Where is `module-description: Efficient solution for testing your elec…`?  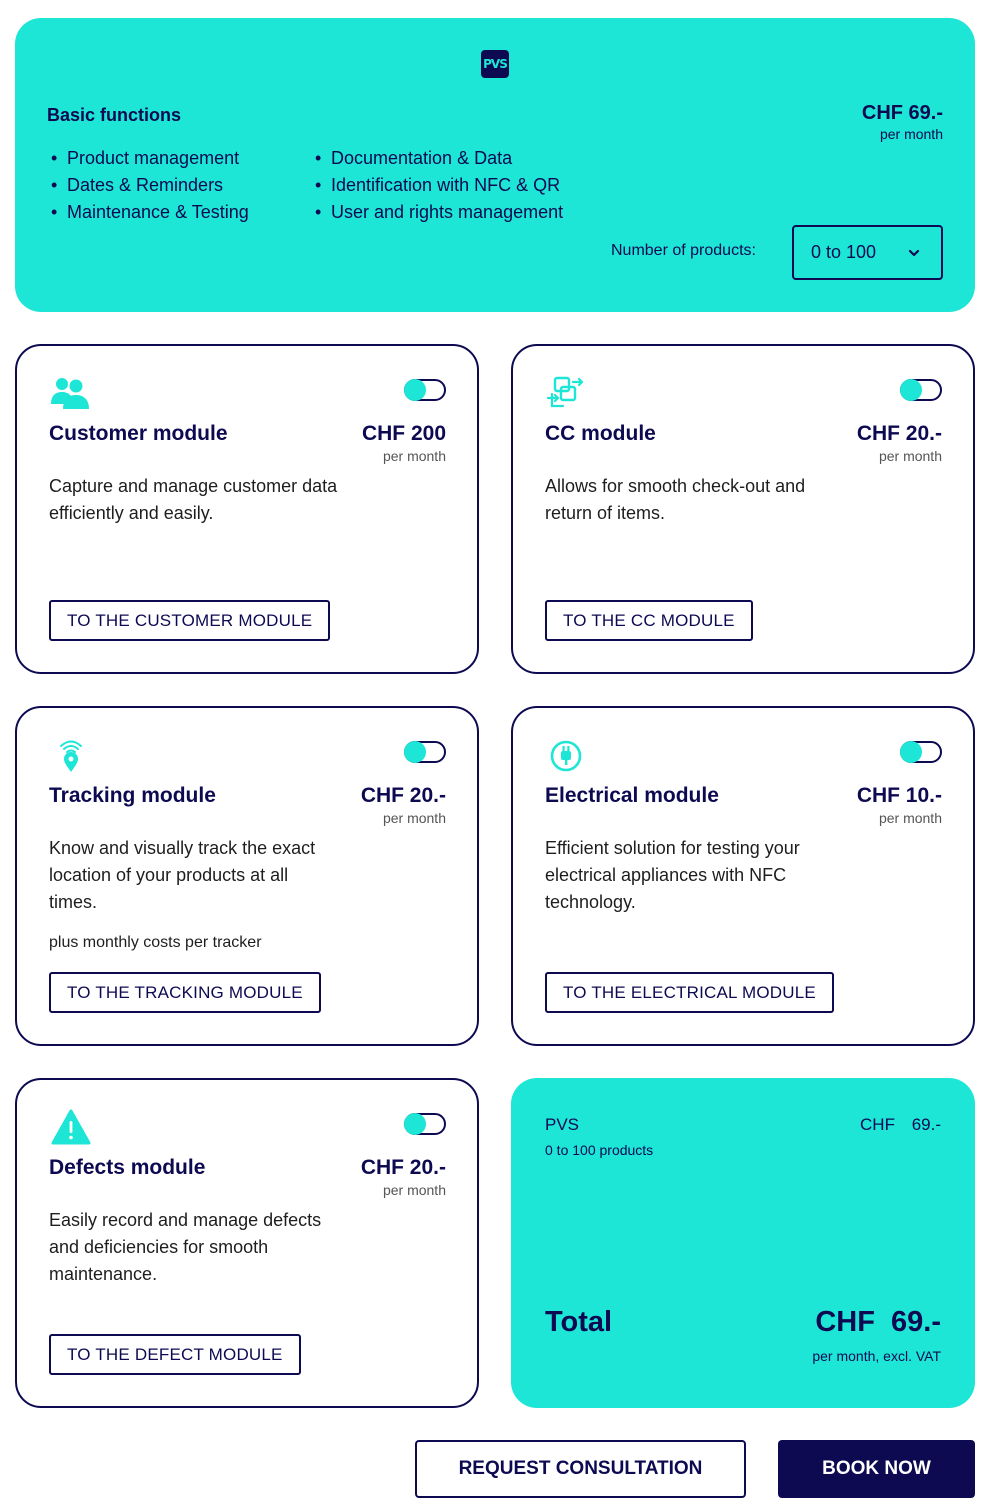
module-description: Efficient solution for testing your elec… is located at coordinates (672, 875).